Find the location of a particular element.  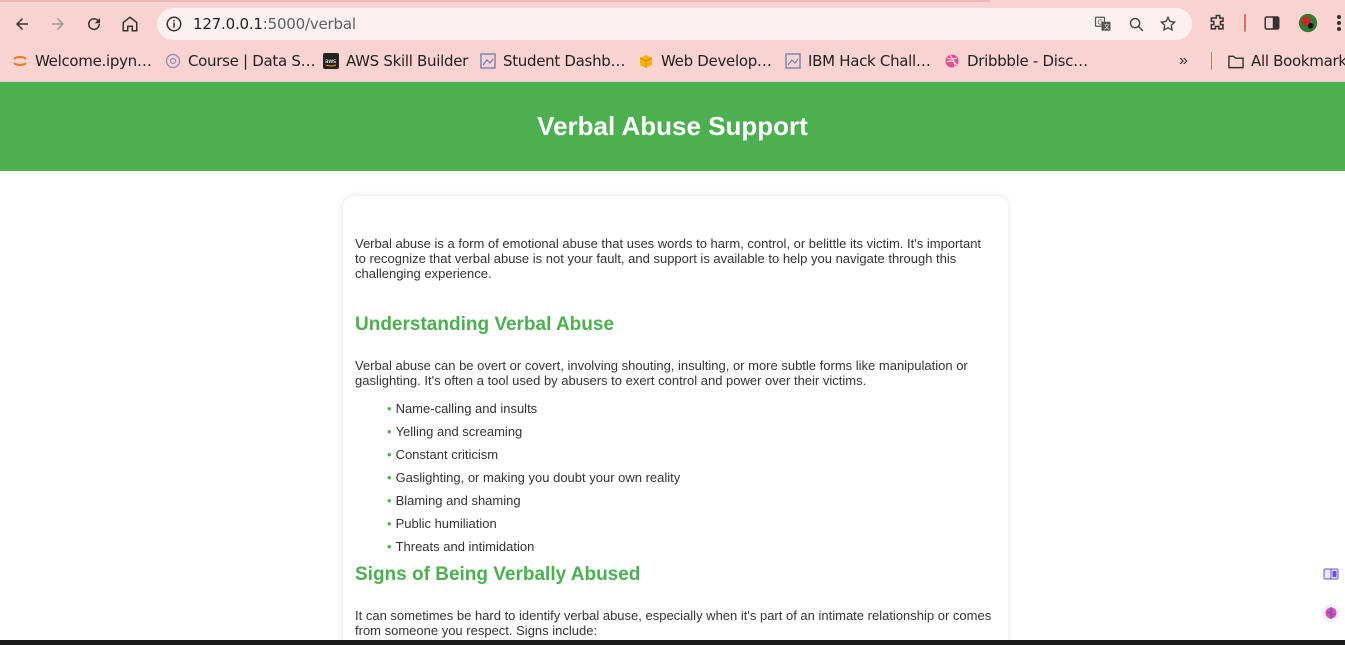

forward-button is located at coordinates (58, 24).